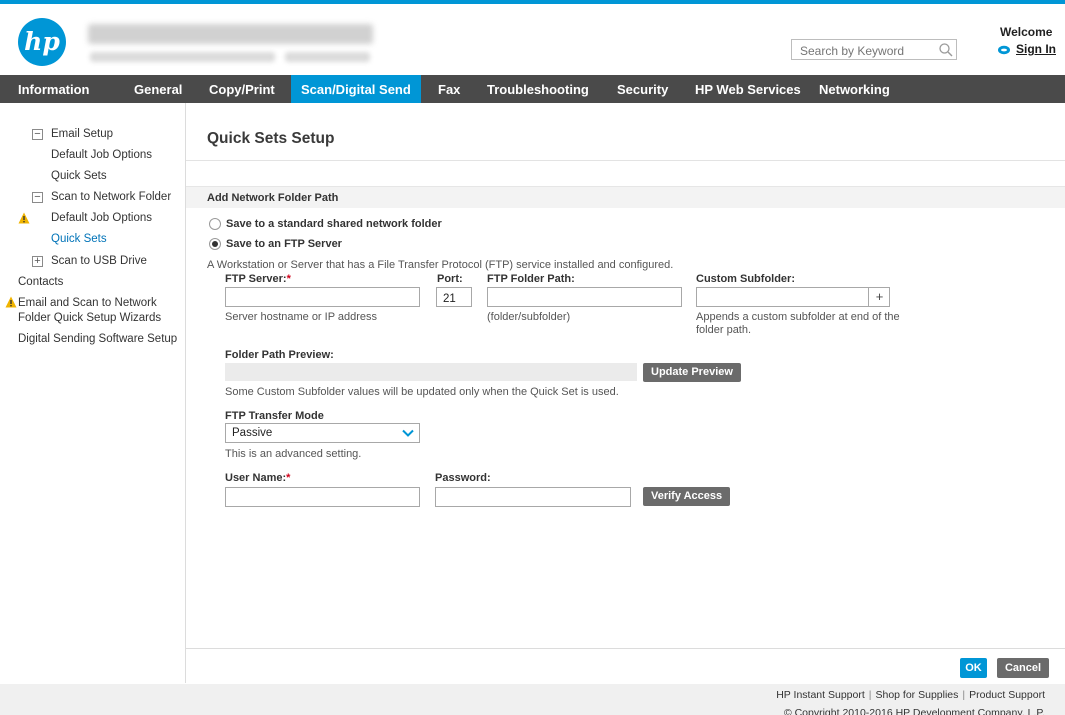 The height and width of the screenshot is (715, 1065). Describe the element at coordinates (82, 134) in the screenshot. I see `sidebar-item-email-setup: Email Setup` at that location.